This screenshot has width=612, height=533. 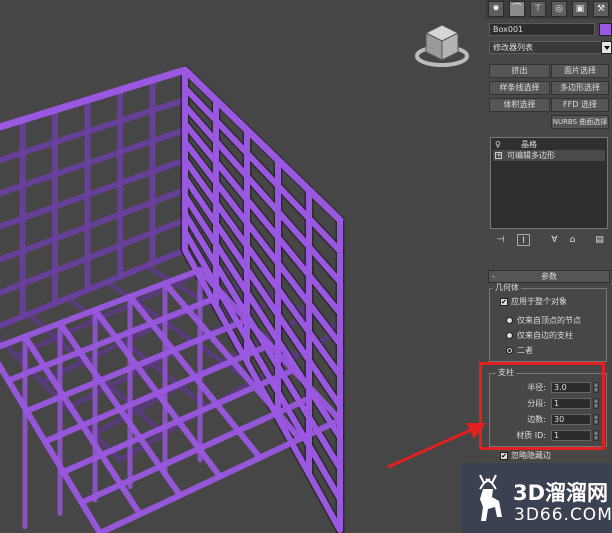 I want to click on lightbulb-icon: ♀, so click(x=498, y=144).